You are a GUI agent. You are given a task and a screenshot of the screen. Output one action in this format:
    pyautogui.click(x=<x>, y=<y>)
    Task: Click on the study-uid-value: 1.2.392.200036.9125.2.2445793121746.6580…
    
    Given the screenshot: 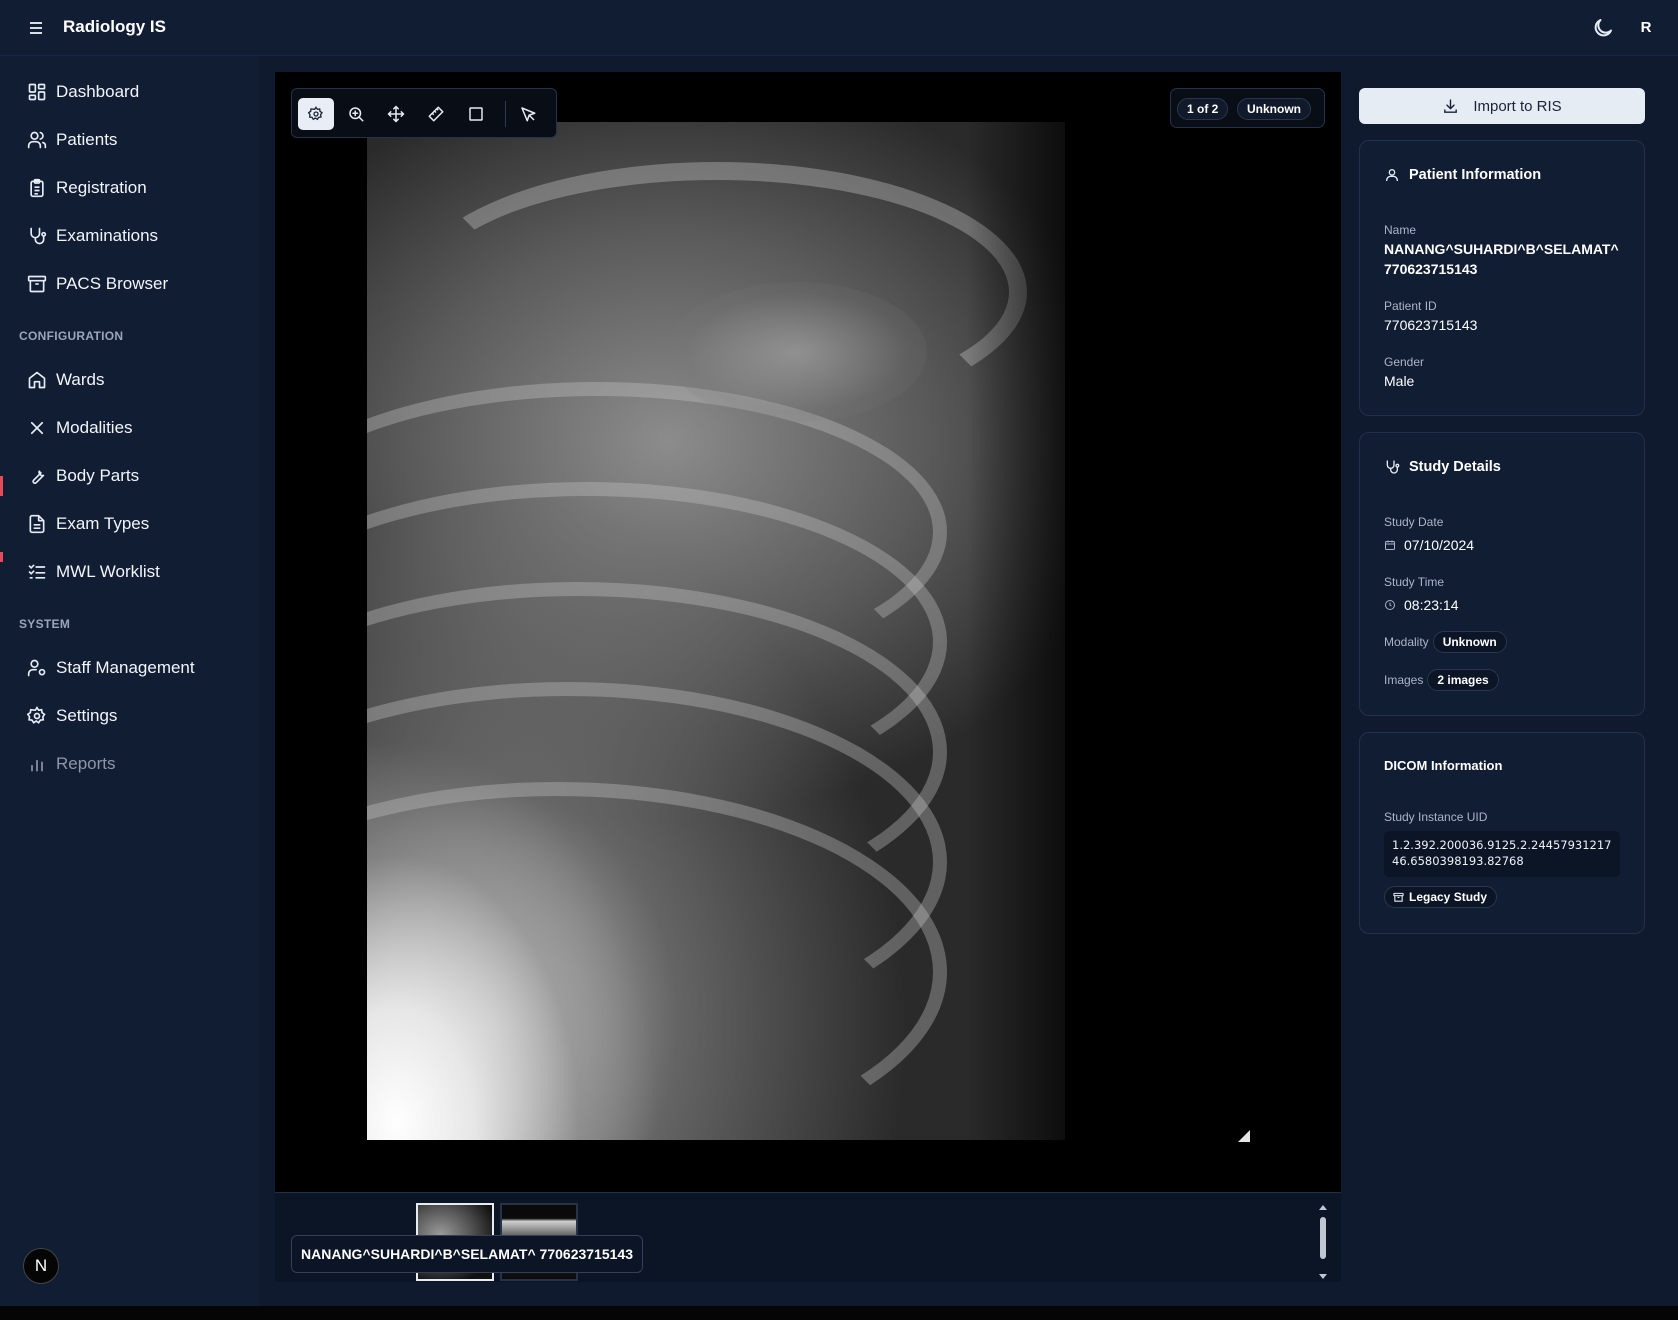 What is the action you would take?
    pyautogui.click(x=1502, y=854)
    